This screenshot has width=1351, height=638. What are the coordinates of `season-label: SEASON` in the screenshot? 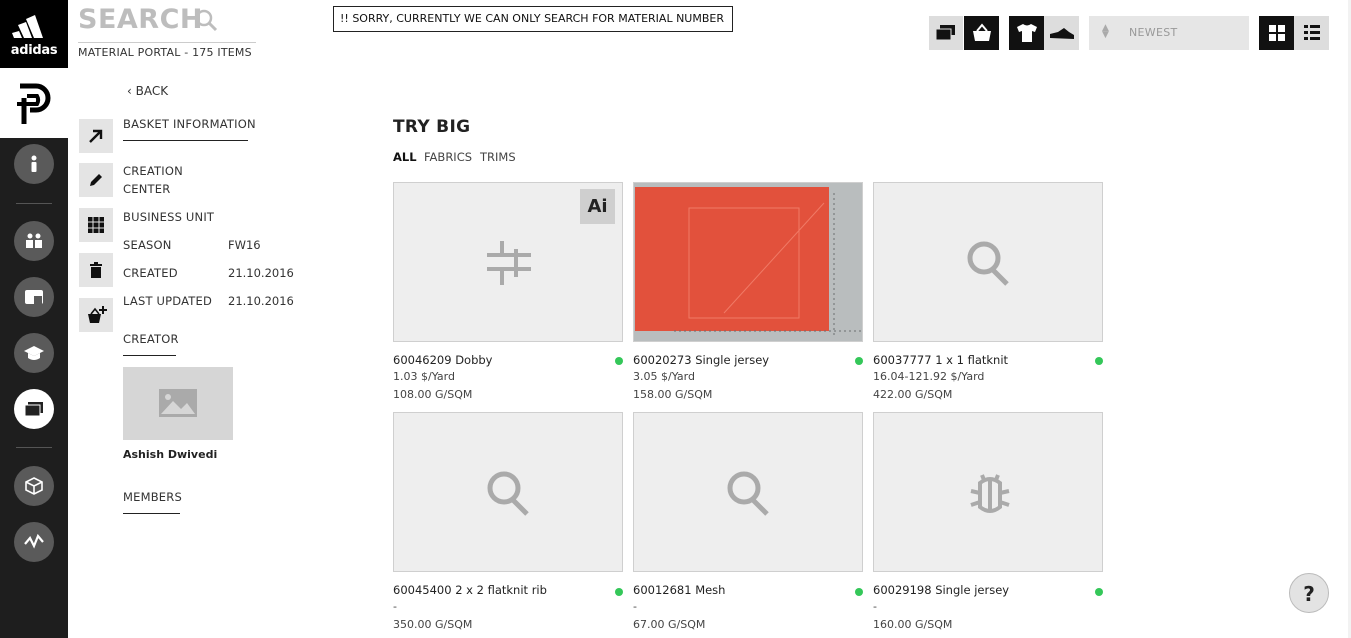 It's located at (147, 245).